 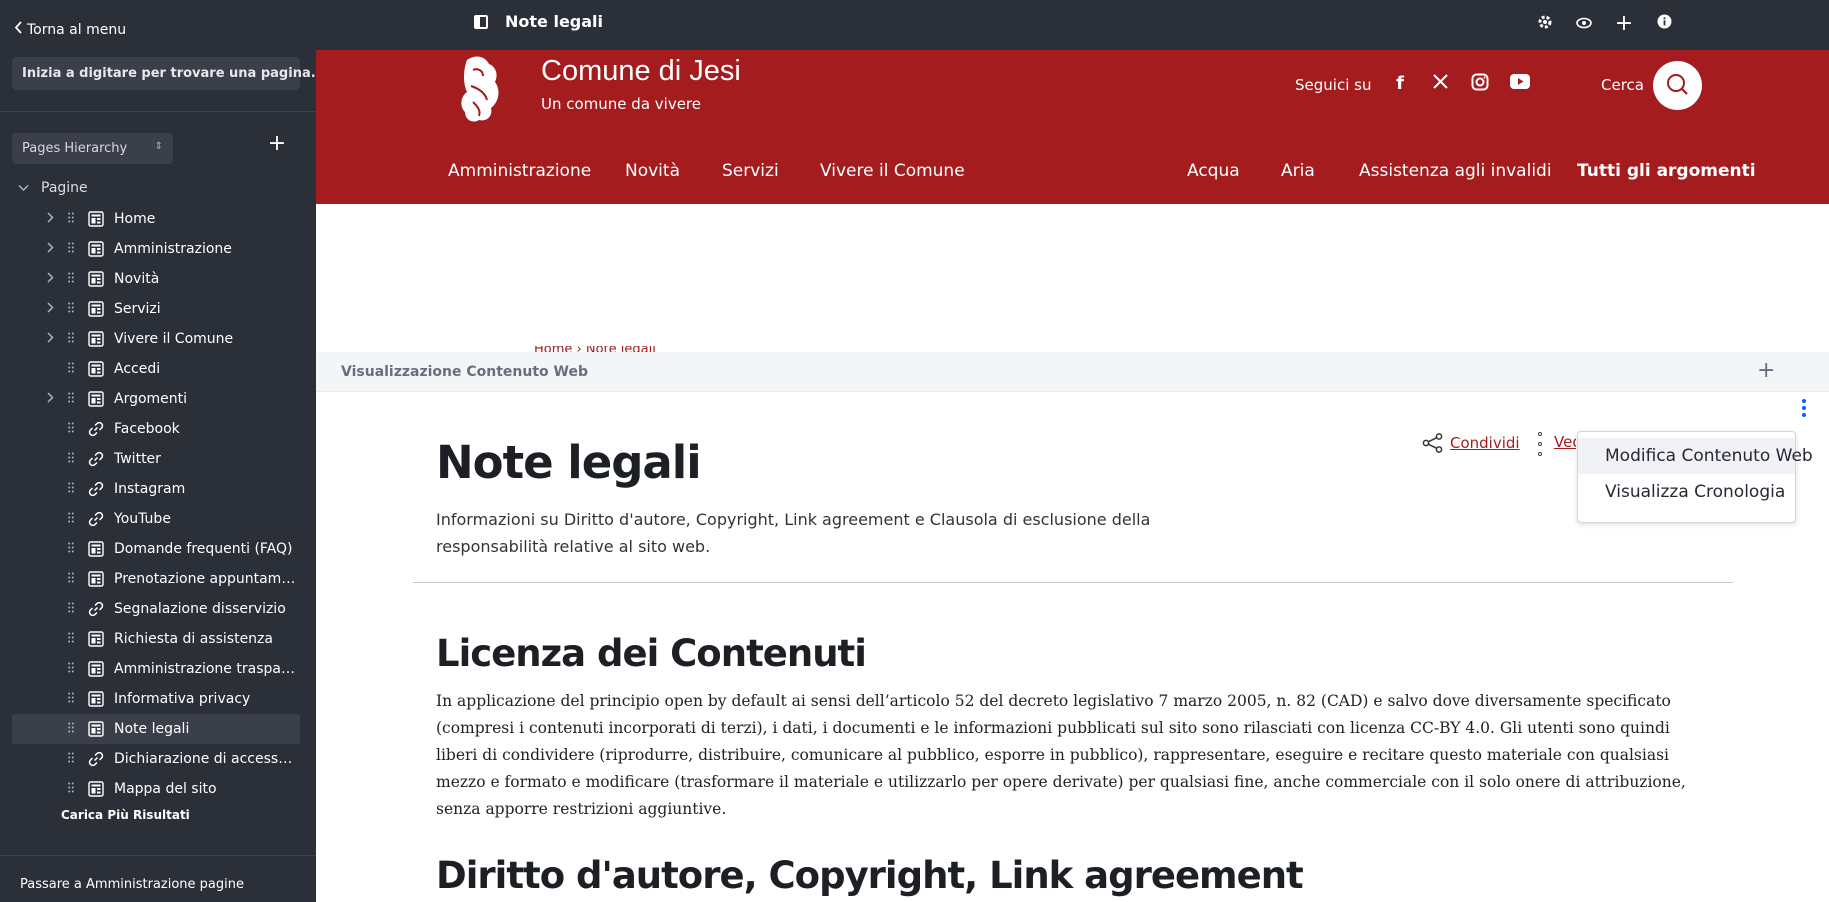 I want to click on tree-item: Servizi, so click(x=156, y=309).